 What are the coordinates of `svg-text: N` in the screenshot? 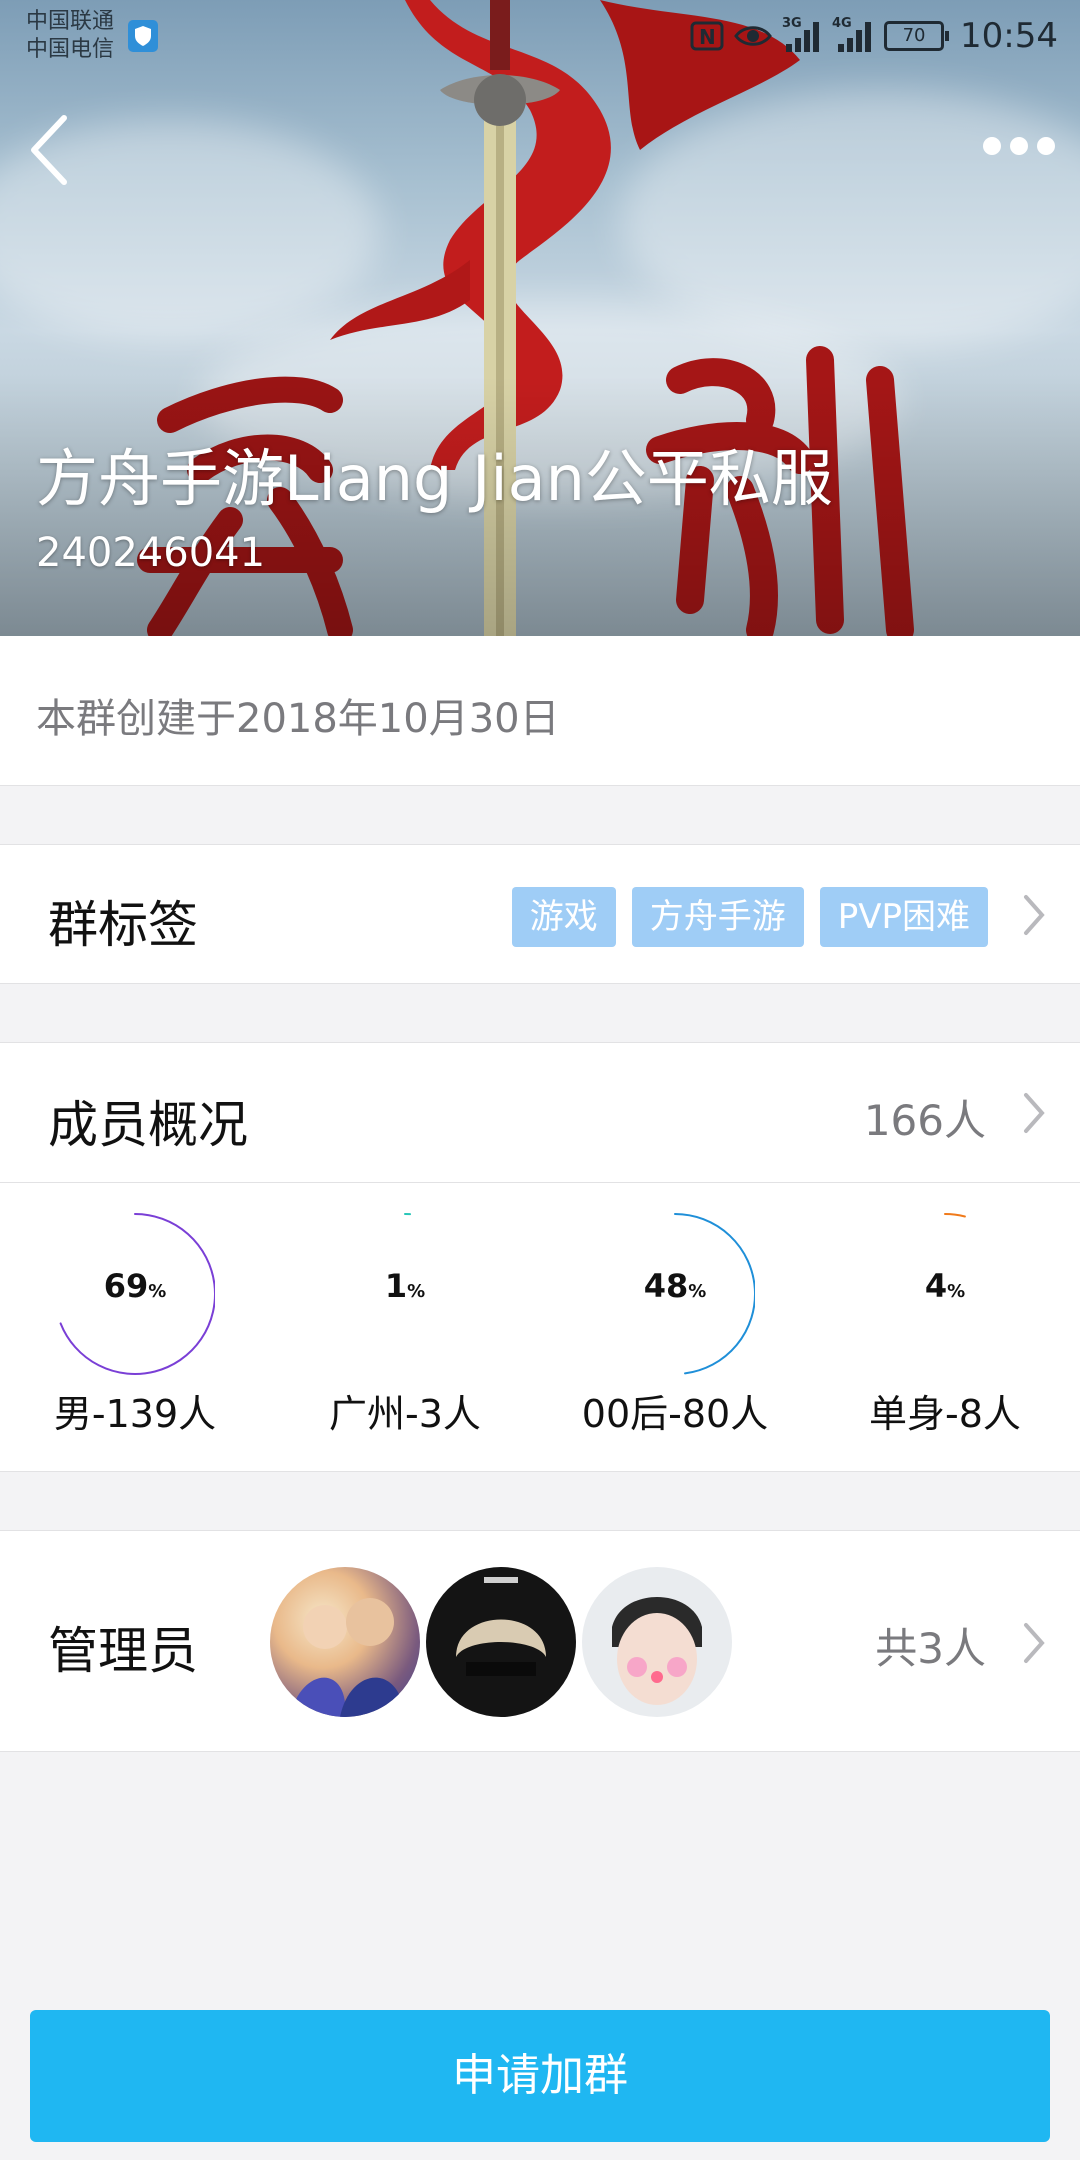 It's located at (707, 37).